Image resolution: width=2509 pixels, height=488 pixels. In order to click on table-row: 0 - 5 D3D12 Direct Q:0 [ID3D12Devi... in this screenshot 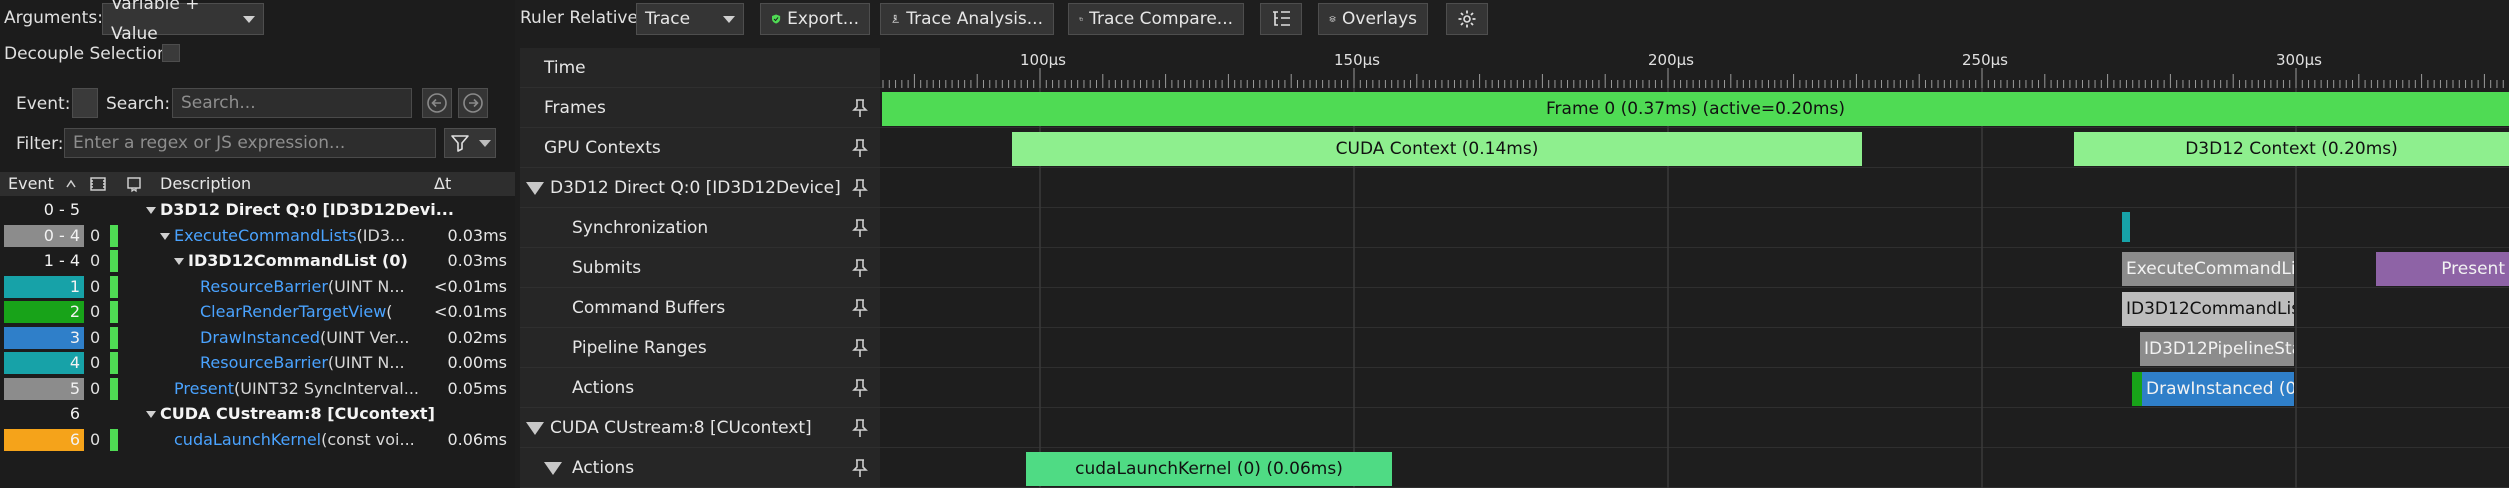, I will do `click(257, 210)`.